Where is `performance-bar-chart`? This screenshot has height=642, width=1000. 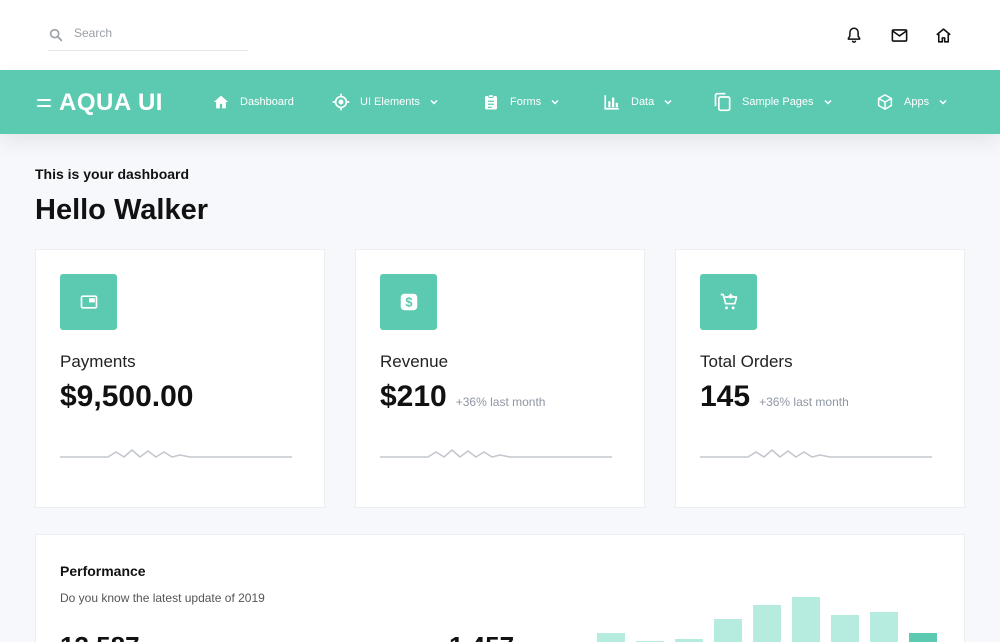 performance-bar-chart is located at coordinates (767, 619).